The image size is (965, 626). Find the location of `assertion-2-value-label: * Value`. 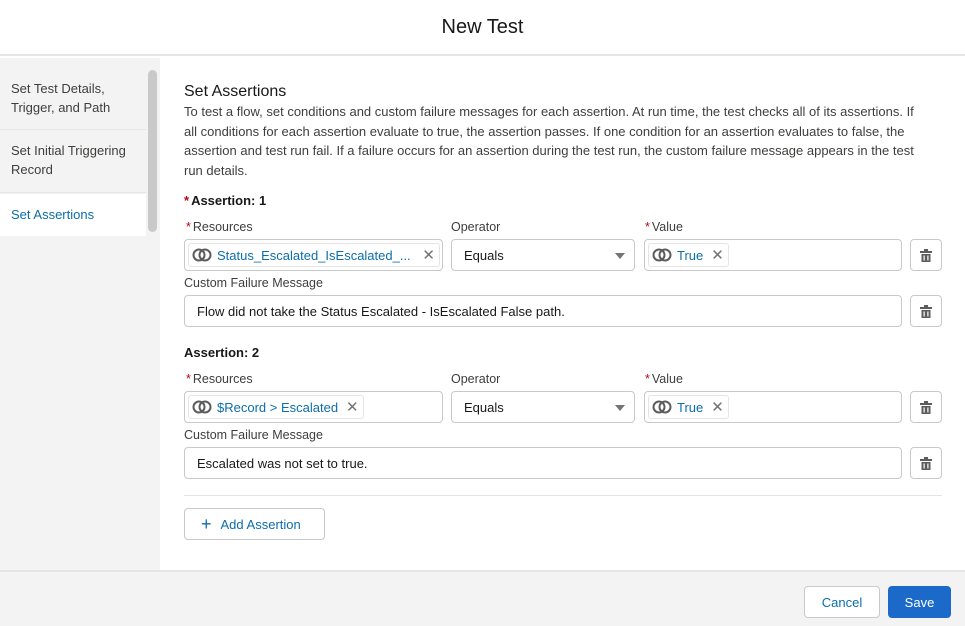

assertion-2-value-label: * Value is located at coordinates (664, 379).